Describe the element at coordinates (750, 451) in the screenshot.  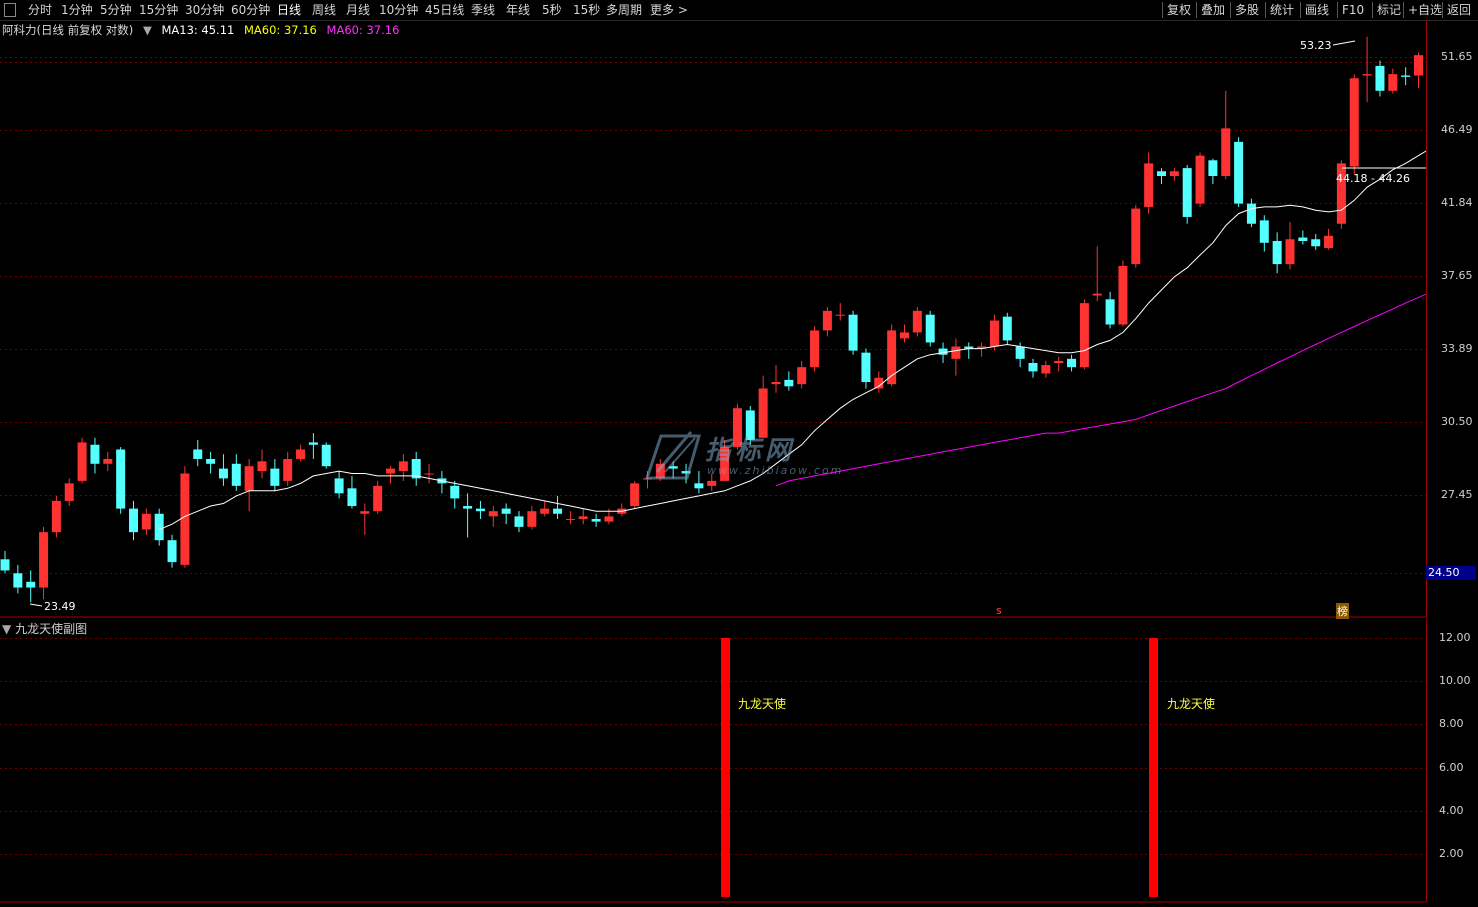
I see `watermark-text: 指标网` at that location.